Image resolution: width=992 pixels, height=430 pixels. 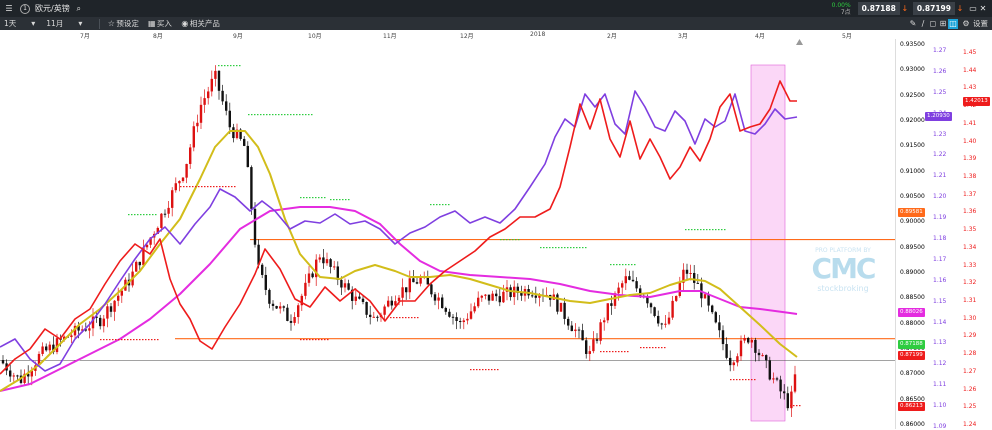 I want to click on axis-tick-label: 1.22, so click(x=940, y=155).